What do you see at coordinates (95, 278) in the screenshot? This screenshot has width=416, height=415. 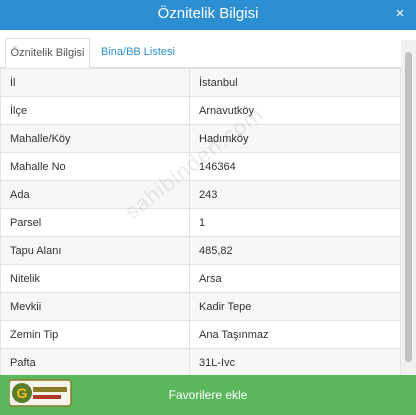 I see `attribute-key: Nitelik` at bounding box center [95, 278].